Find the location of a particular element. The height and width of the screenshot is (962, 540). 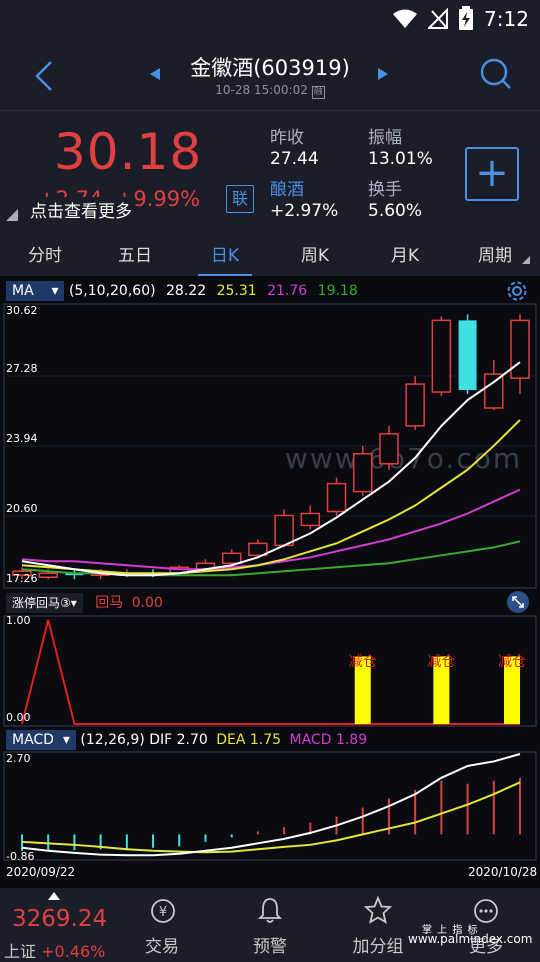

indicator-legend: 涨停回马③▾ 回马 0.00 is located at coordinates (84, 602).